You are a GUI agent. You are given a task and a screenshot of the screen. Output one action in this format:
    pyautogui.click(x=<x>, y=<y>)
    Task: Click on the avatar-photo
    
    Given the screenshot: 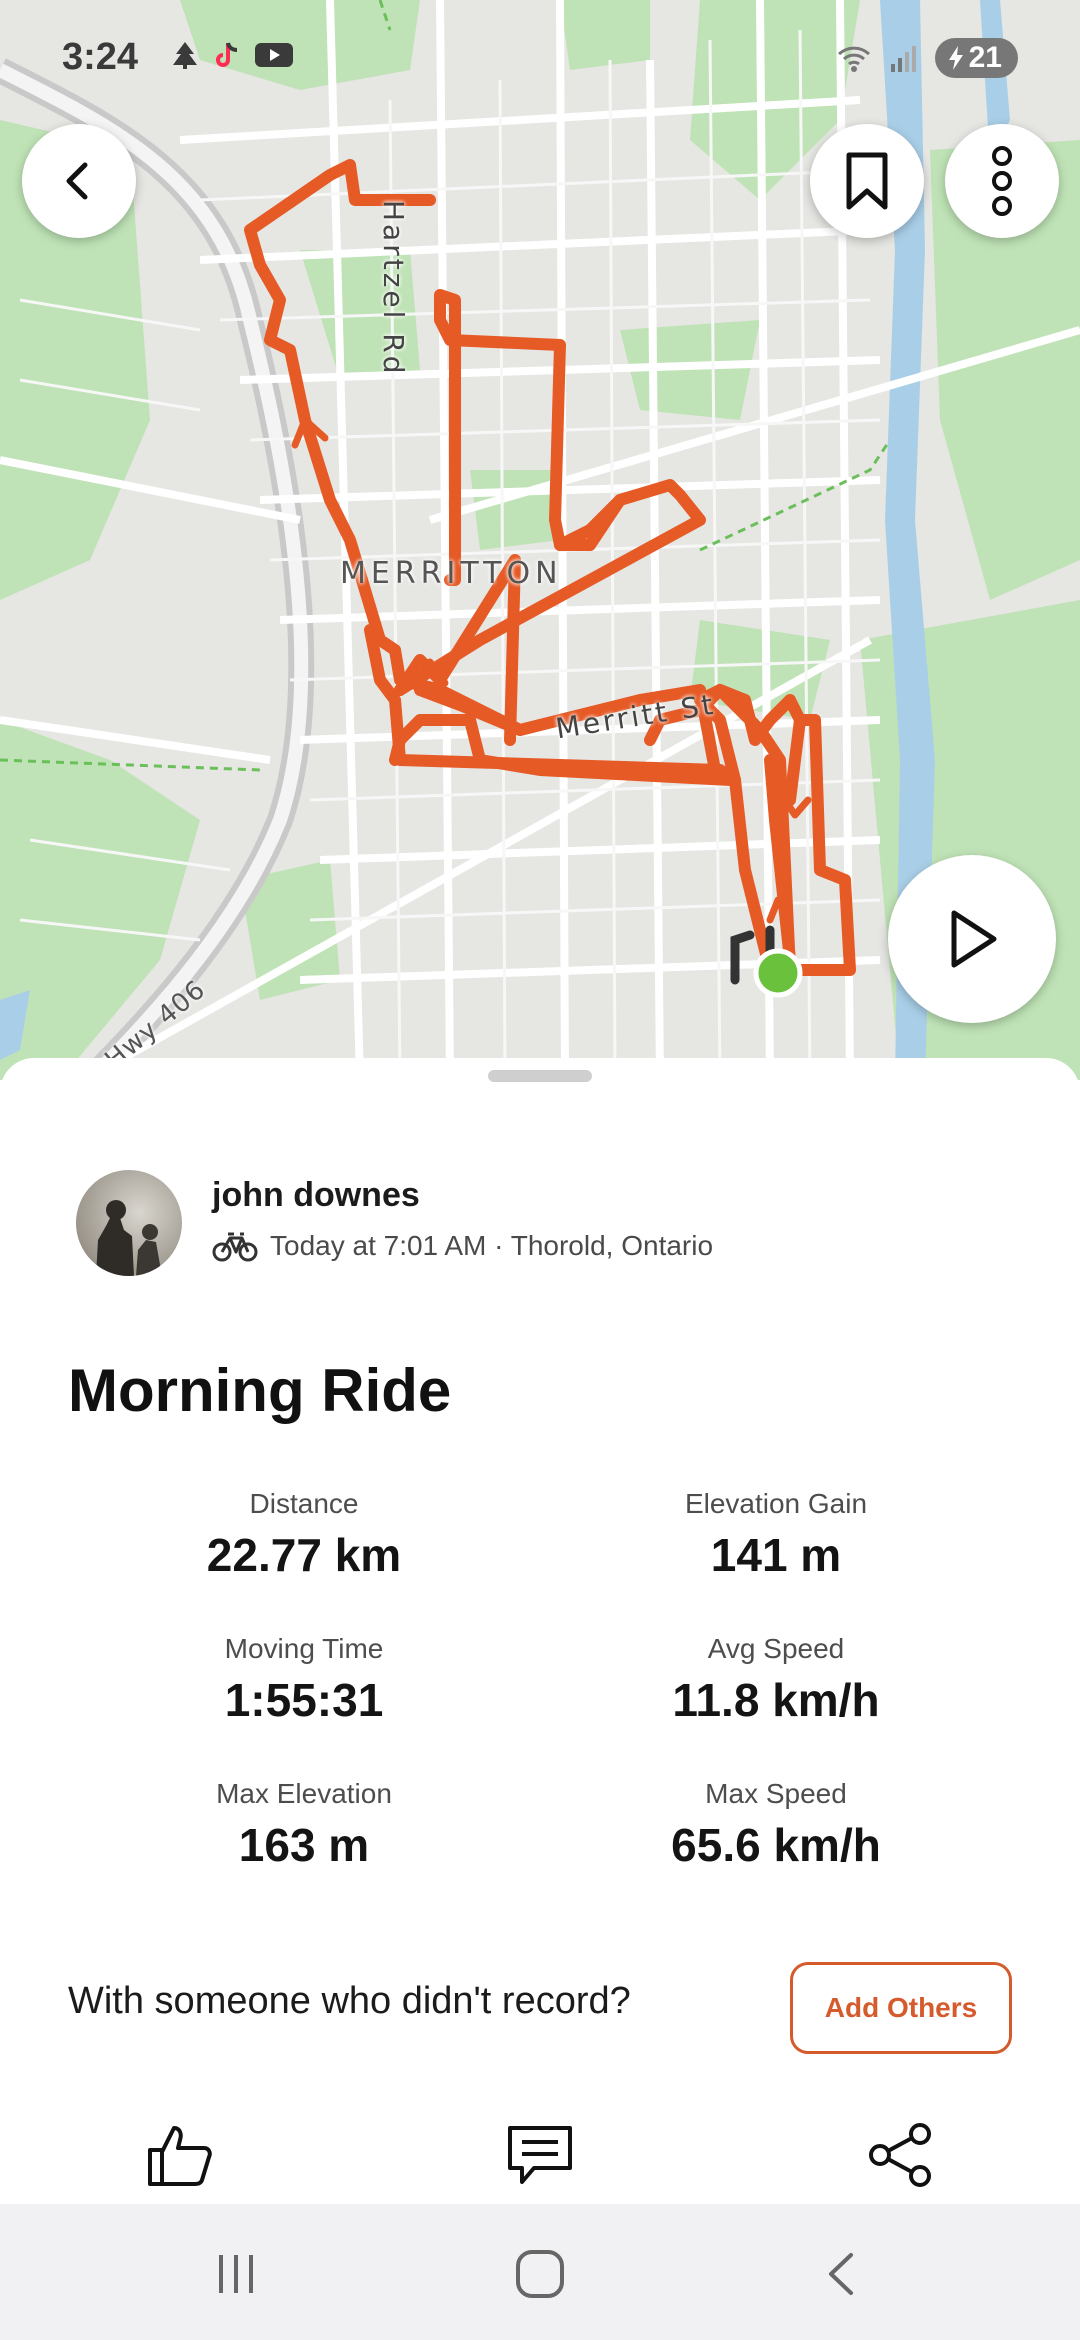 What is the action you would take?
    pyautogui.click(x=129, y=1238)
    